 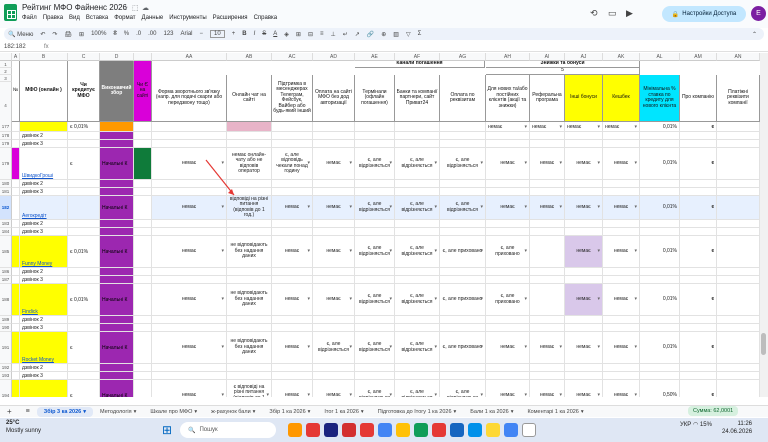 I want to click on add-sheet-icon: +, so click(x=9, y=411).